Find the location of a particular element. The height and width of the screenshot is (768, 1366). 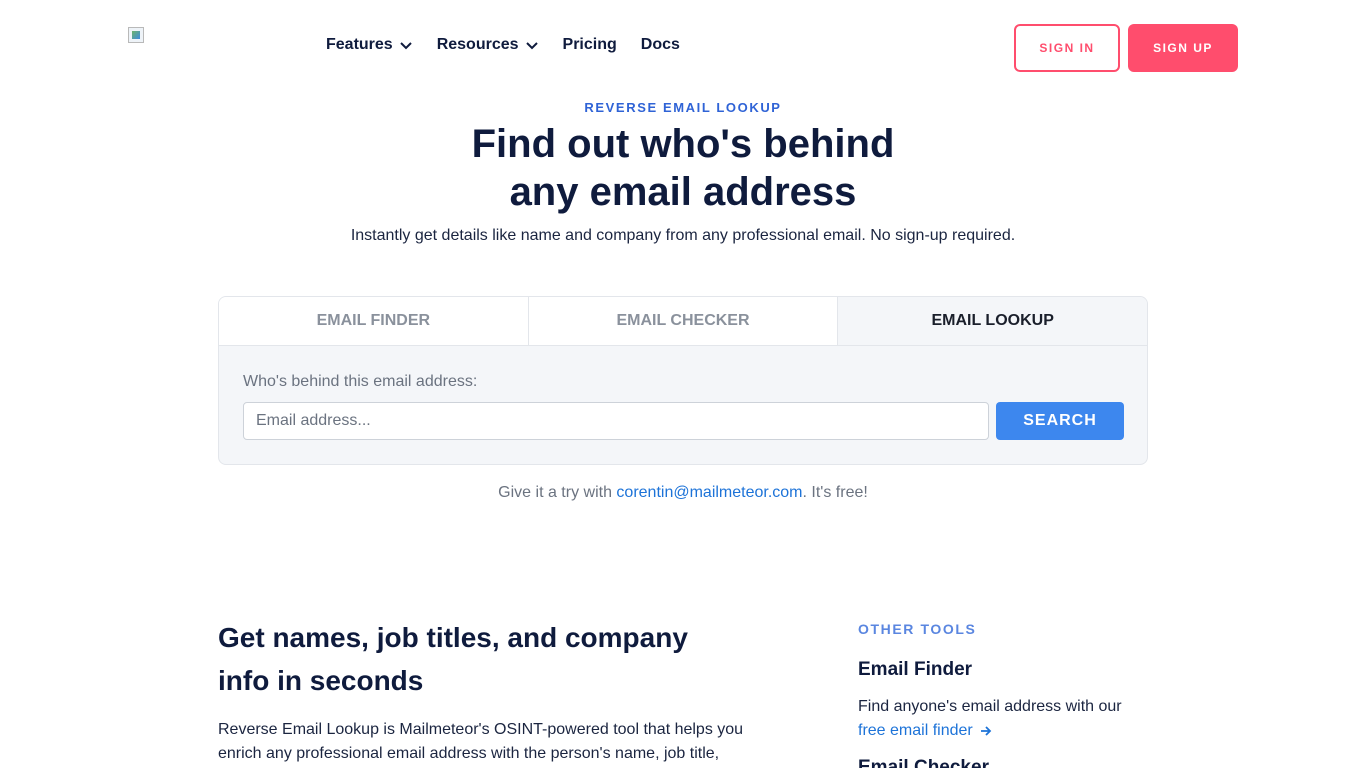

try-suffix: . It's free! is located at coordinates (835, 492).